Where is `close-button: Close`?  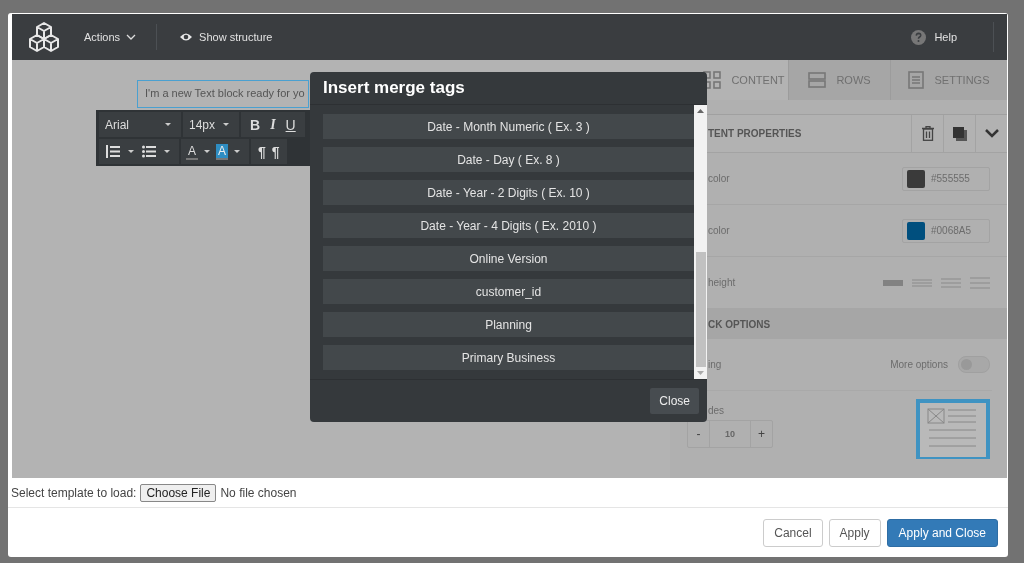
close-button: Close is located at coordinates (674, 401).